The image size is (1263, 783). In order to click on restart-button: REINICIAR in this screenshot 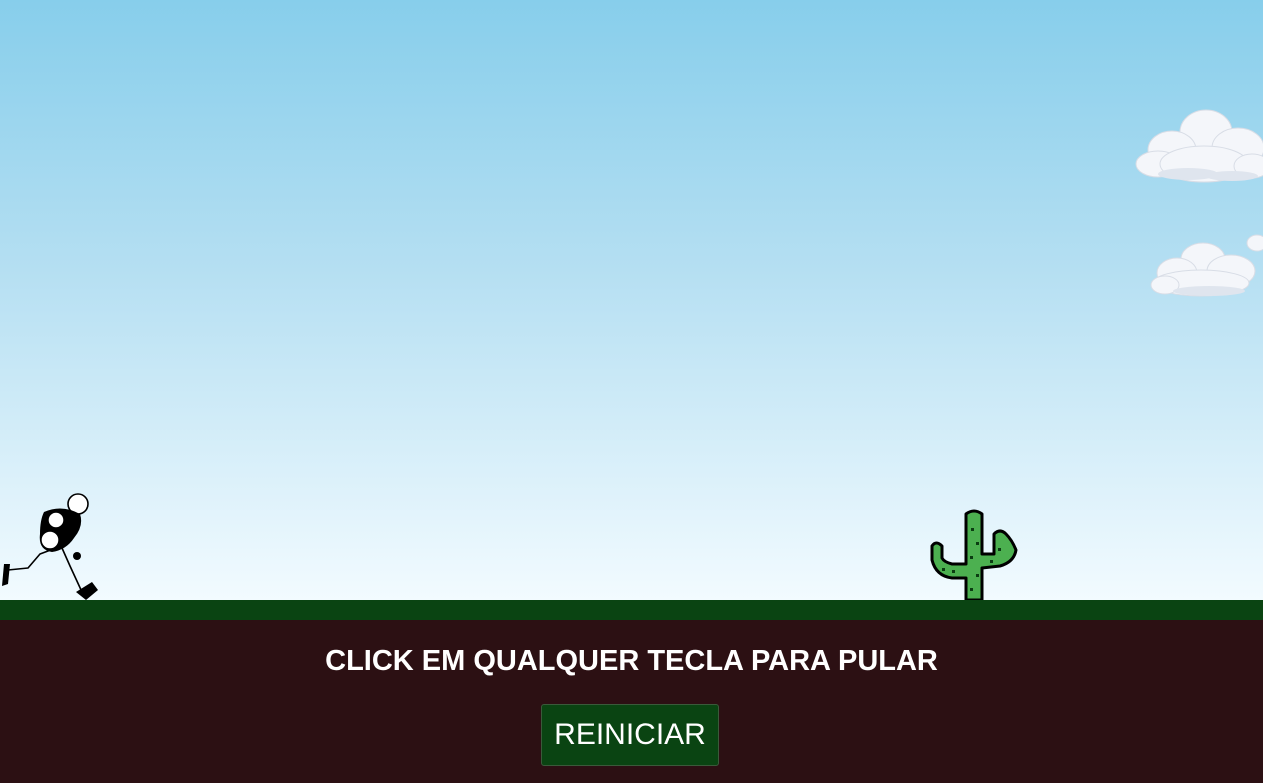, I will do `click(630, 735)`.